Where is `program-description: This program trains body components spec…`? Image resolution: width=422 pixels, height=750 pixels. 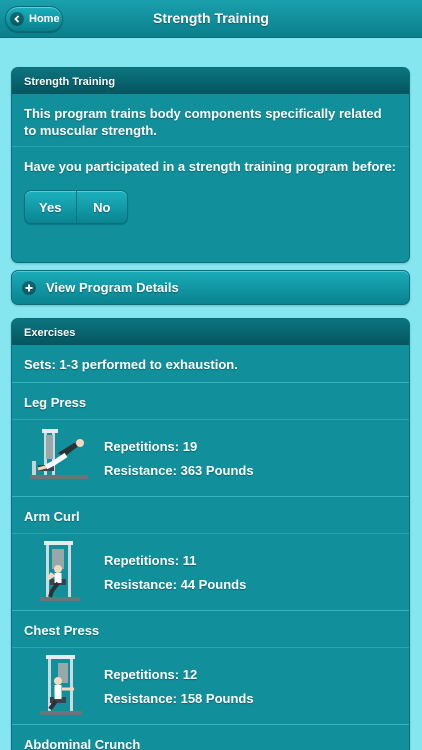
program-description: This program trains body components spec… is located at coordinates (203, 122).